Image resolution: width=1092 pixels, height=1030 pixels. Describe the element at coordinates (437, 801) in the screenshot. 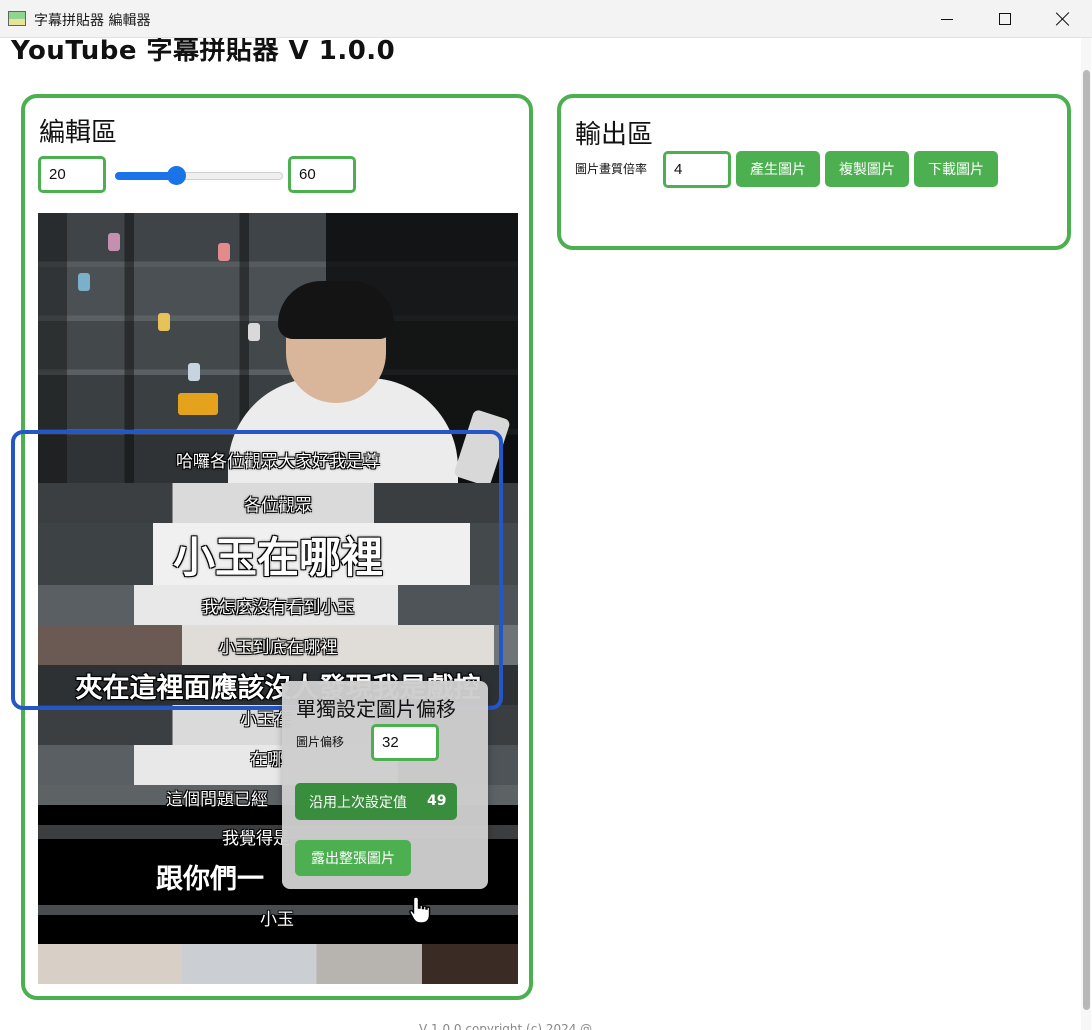

I see `reuse-value: 49` at that location.